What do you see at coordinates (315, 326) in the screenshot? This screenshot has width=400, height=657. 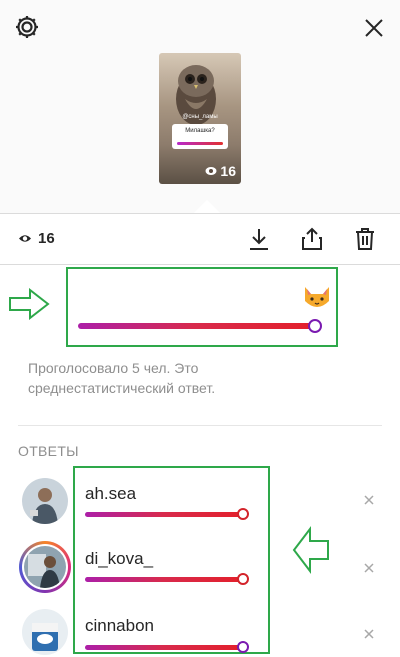 I see `poll-average-knob` at bounding box center [315, 326].